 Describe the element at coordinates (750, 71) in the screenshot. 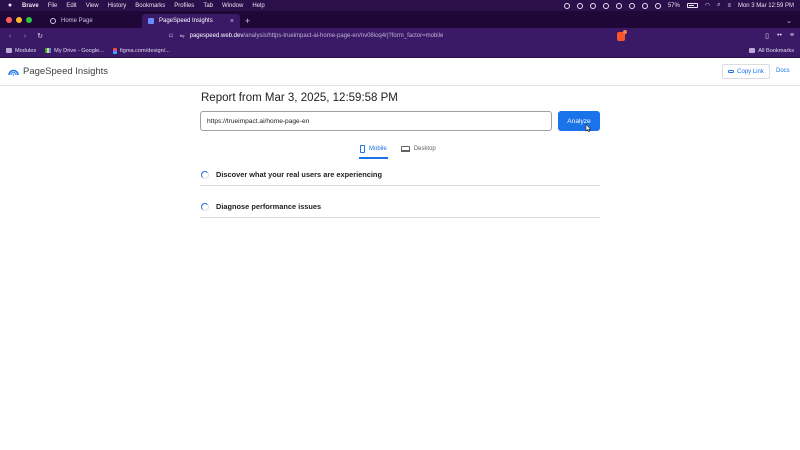

I see `copy-link-label: Copy Link` at that location.